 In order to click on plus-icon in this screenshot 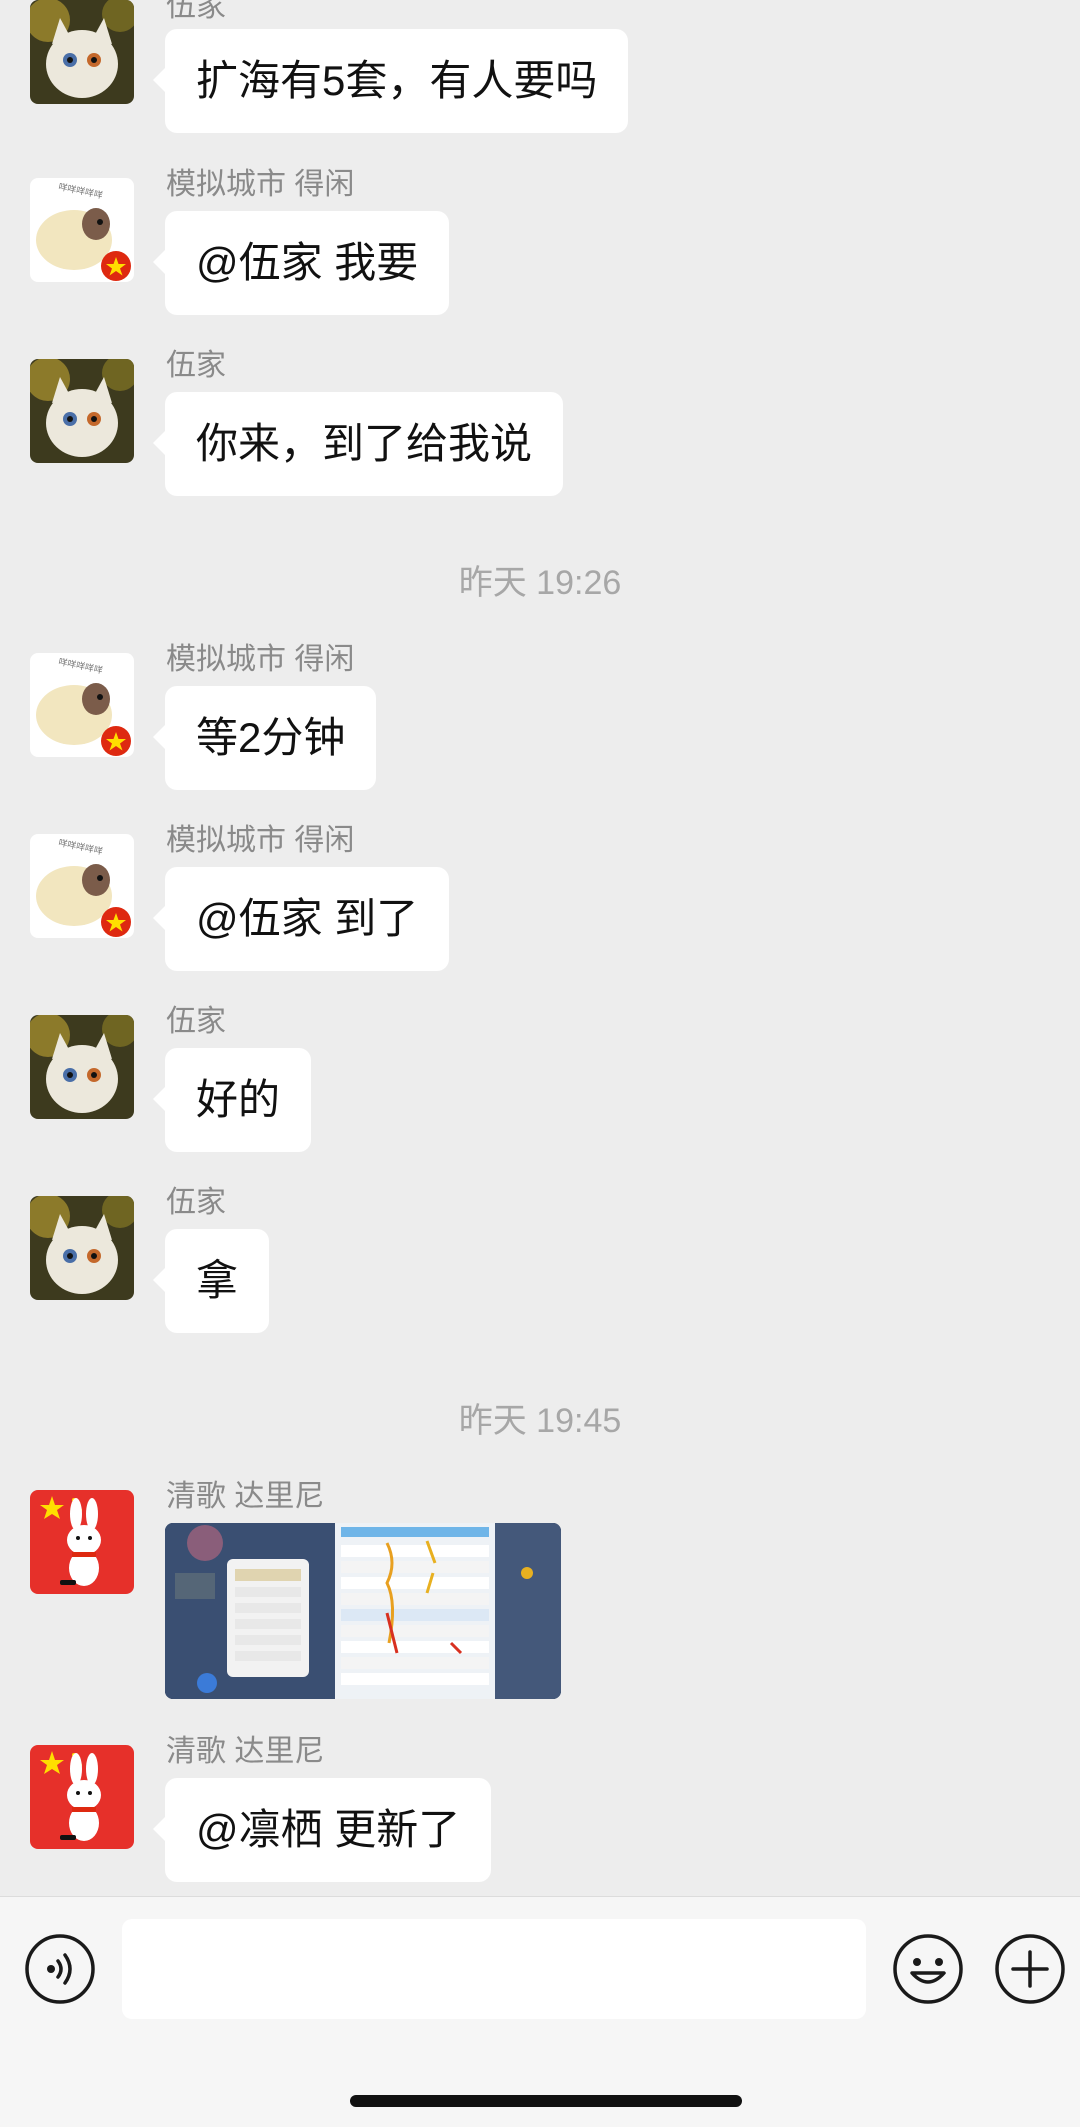, I will do `click(1030, 1969)`.